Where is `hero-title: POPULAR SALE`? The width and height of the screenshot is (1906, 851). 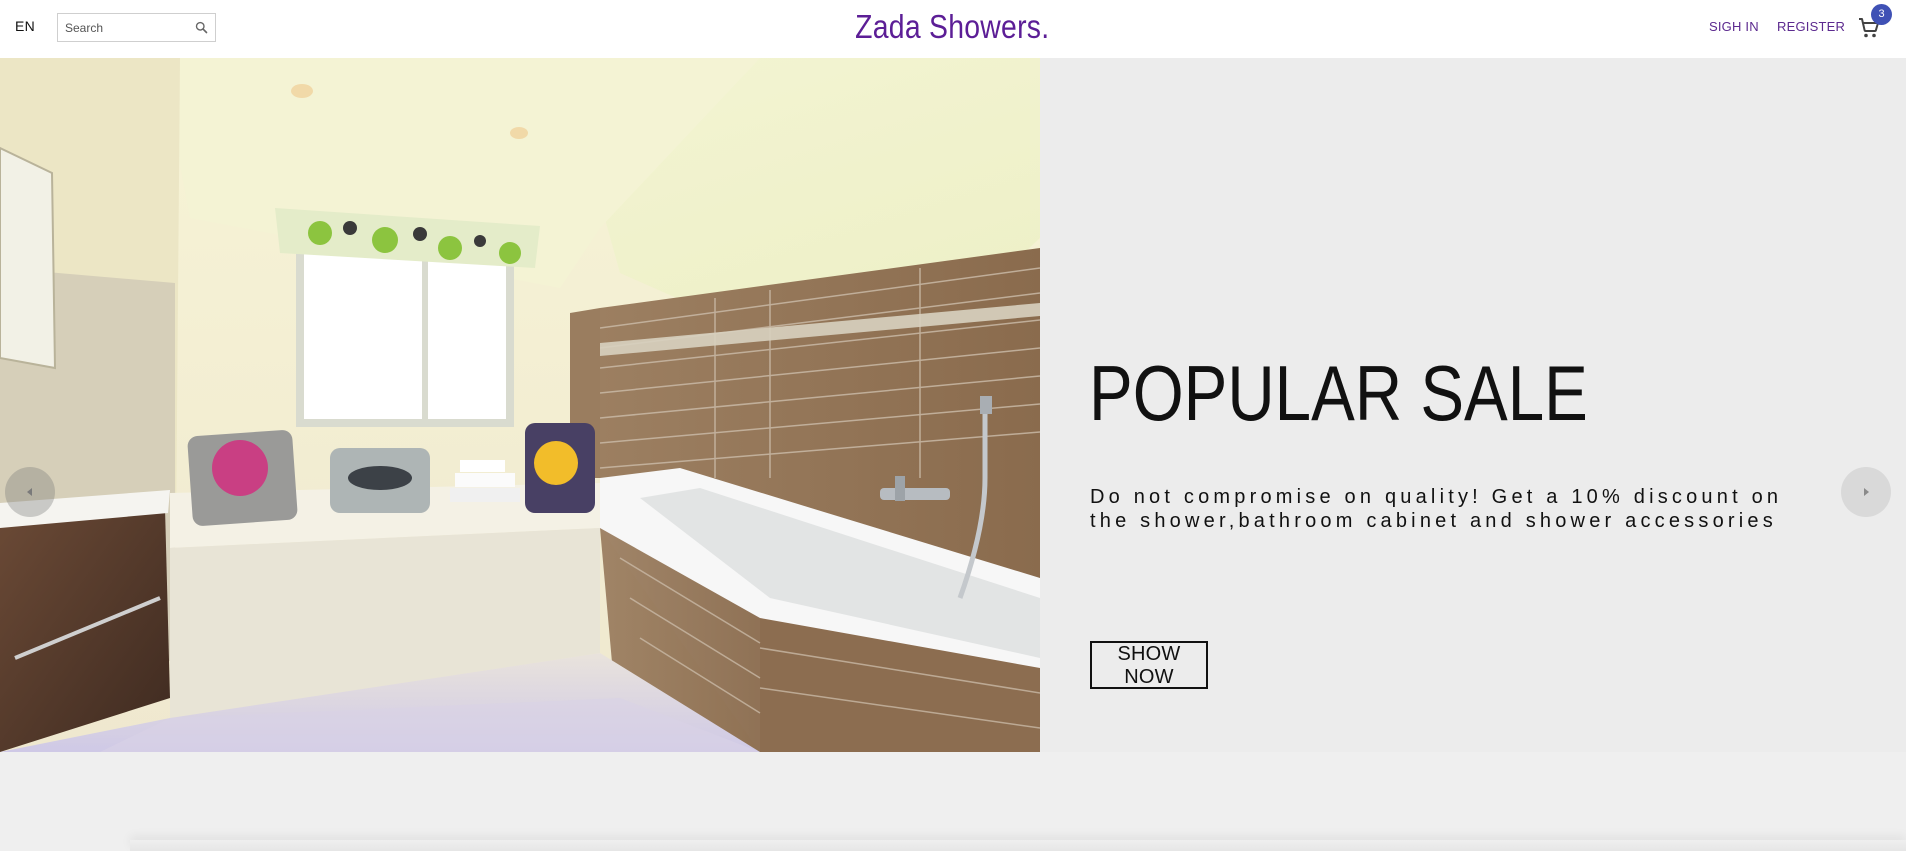
hero-title: POPULAR SALE is located at coordinates (1338, 393).